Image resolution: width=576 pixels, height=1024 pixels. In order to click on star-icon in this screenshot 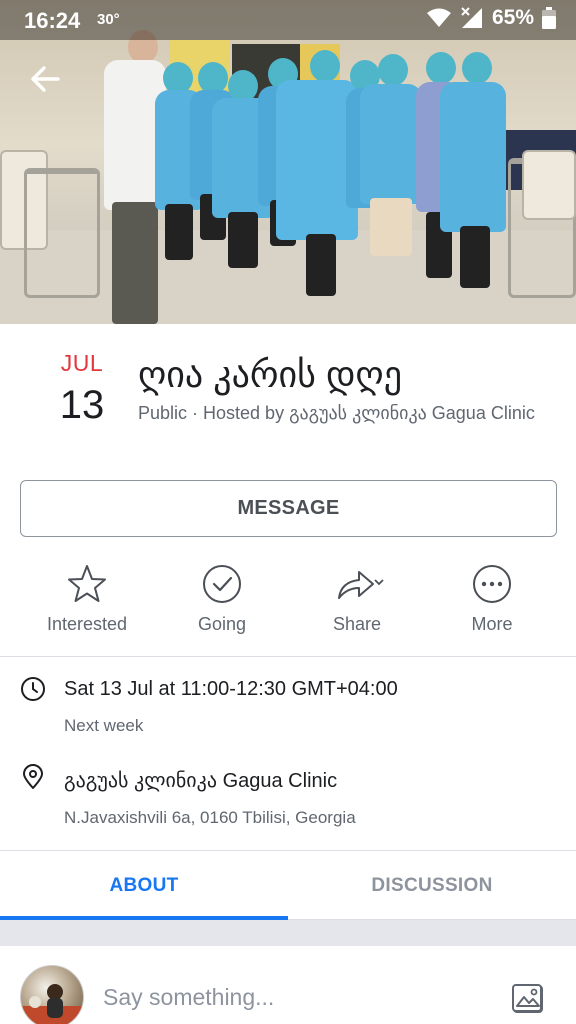, I will do `click(87, 583)`.